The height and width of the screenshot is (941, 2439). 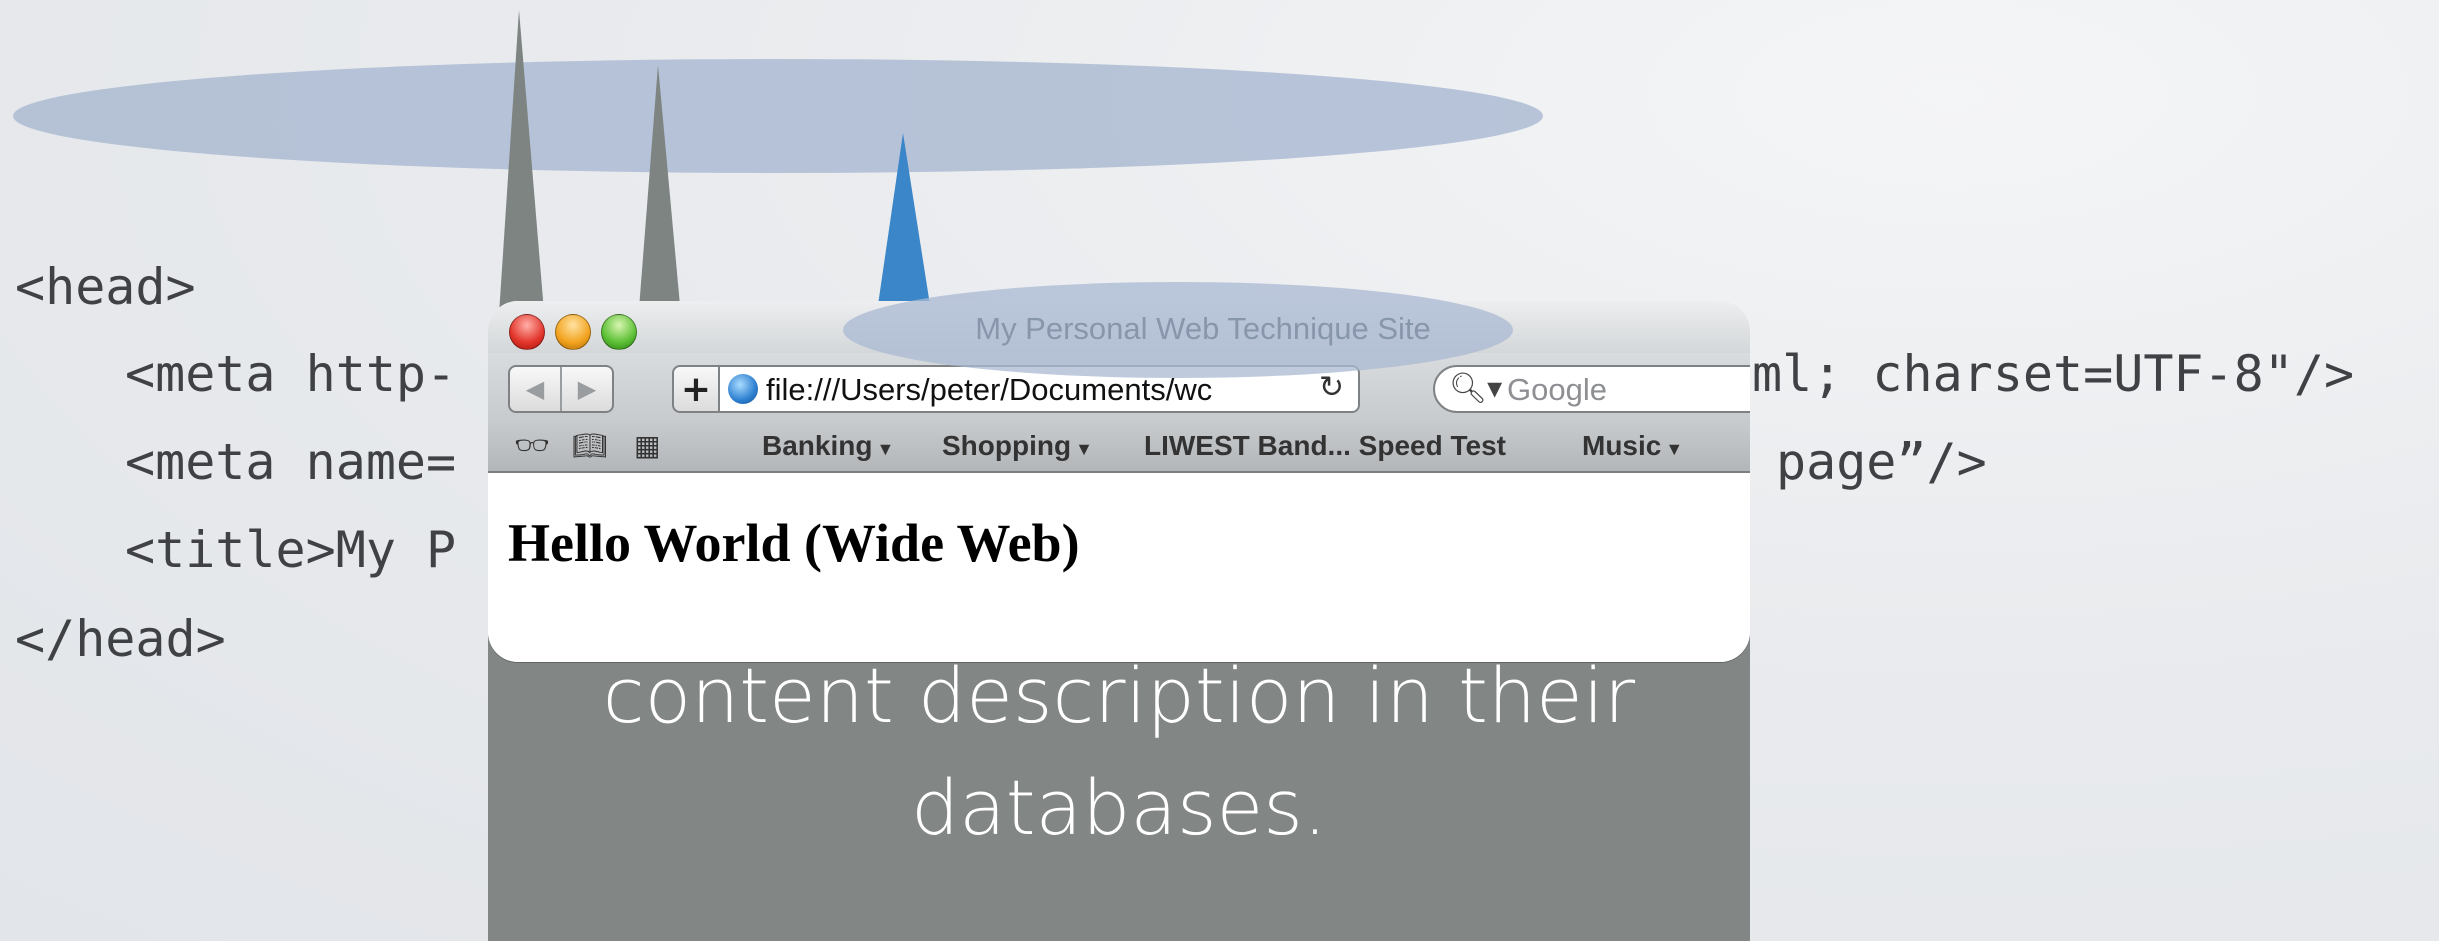 I want to click on reload-icon: ↻, so click(x=1331, y=387).